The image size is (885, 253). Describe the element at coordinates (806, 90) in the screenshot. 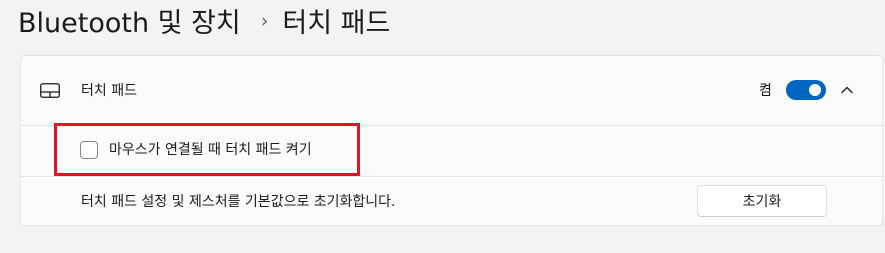

I see `touchpad-toggle-switch` at that location.